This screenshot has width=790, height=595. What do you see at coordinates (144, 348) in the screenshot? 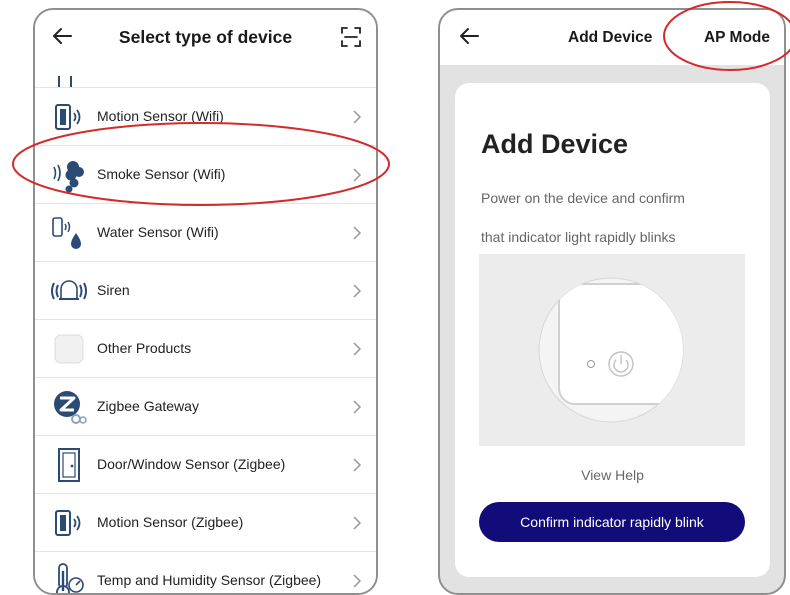
I see `list-item-label: Other Products` at bounding box center [144, 348].